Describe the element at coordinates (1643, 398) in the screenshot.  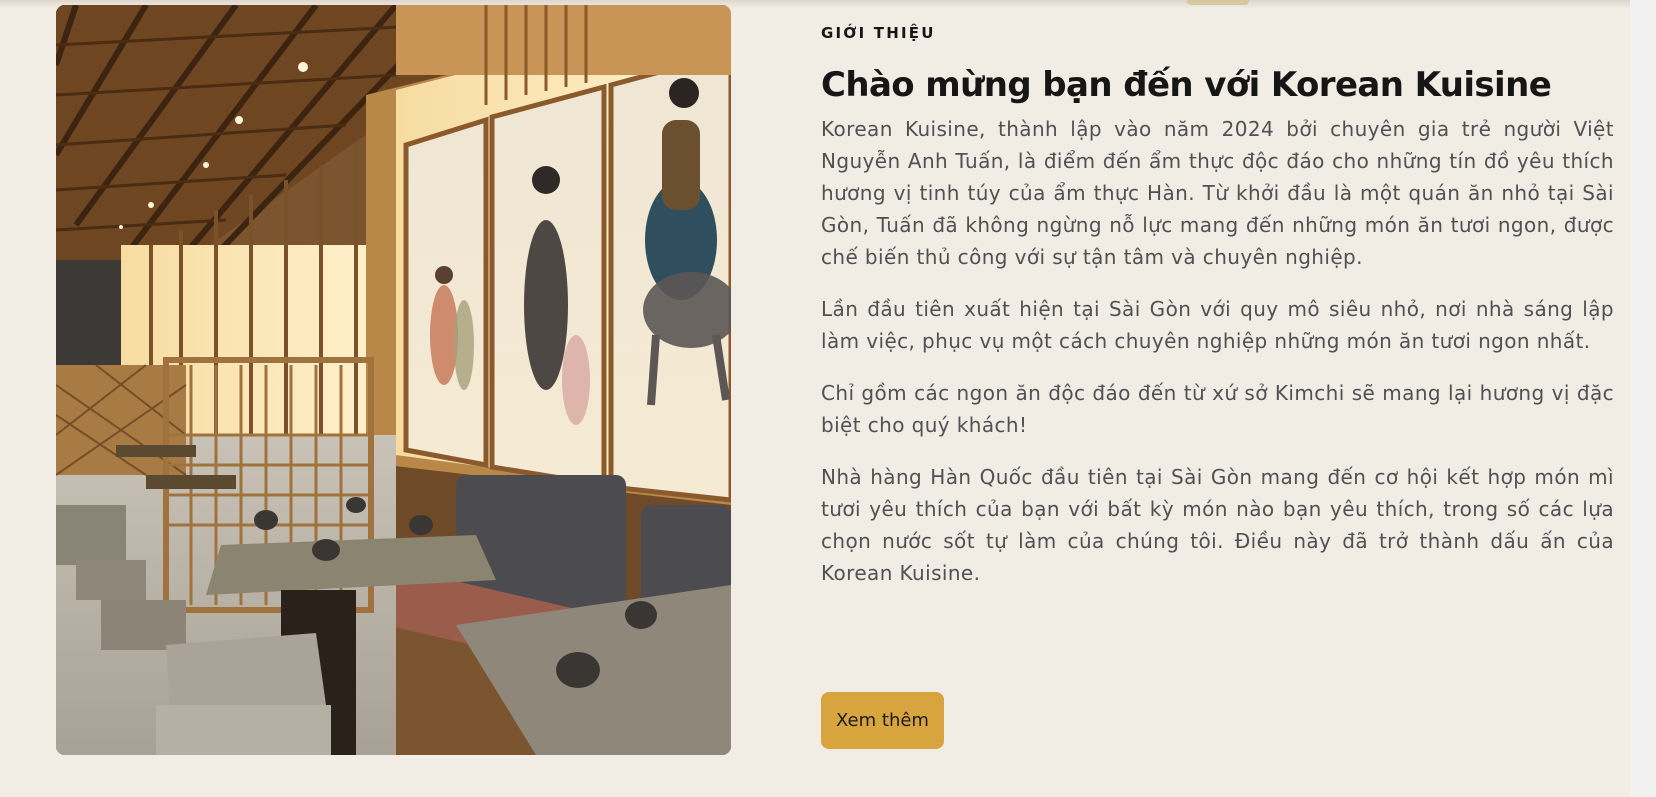
I see `page-scrollbar` at that location.